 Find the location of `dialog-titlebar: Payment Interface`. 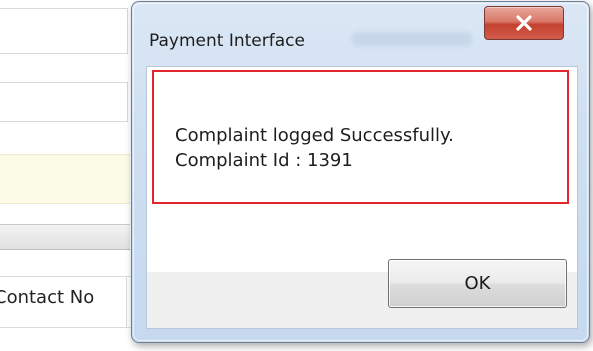

dialog-titlebar: Payment Interface is located at coordinates (360, 32).